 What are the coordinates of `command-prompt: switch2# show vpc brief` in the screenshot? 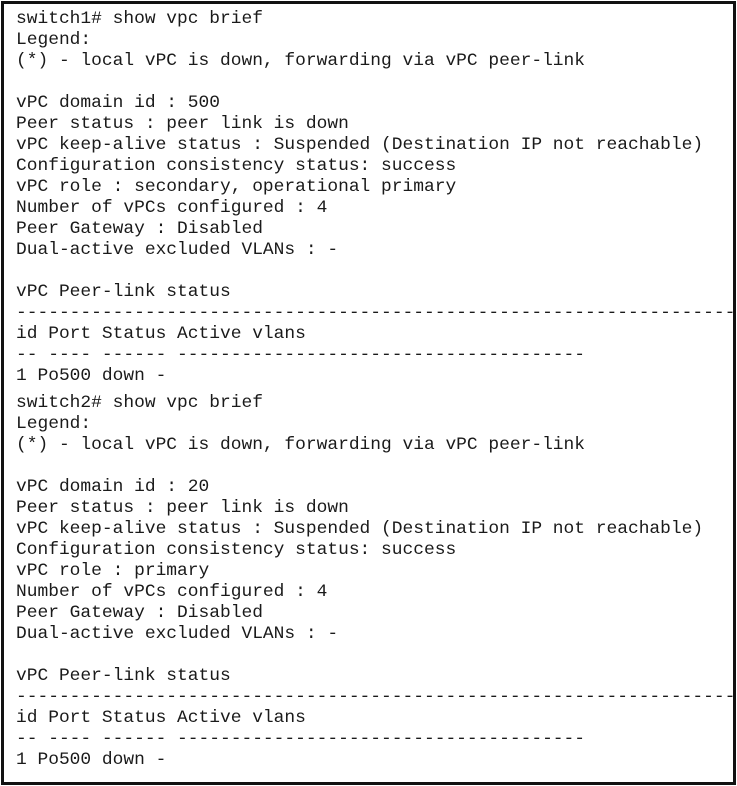 It's located at (139, 403).